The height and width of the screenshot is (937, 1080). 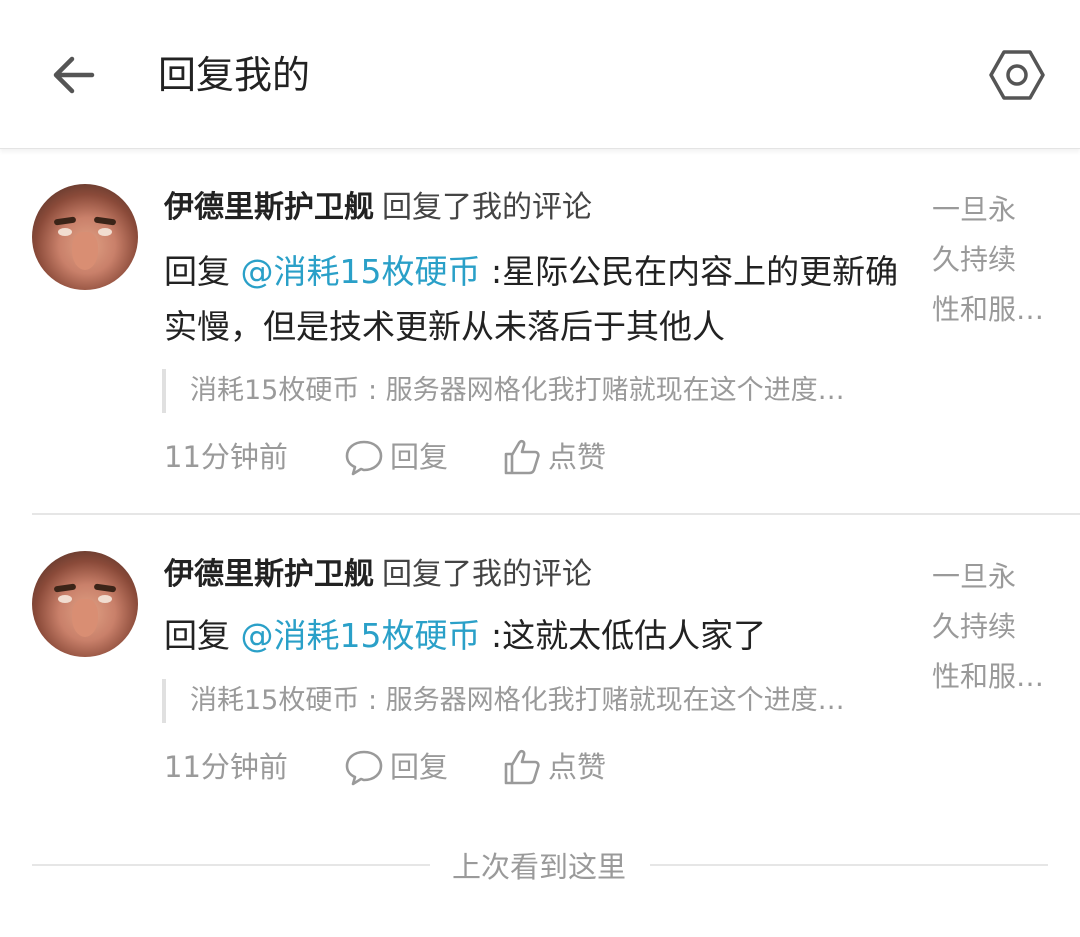 I want to click on last-seen-label: 上次看到这里, so click(x=539, y=867).